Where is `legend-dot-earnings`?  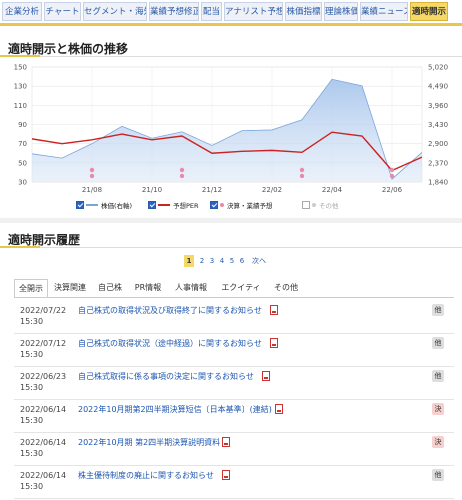 legend-dot-earnings is located at coordinates (222, 205).